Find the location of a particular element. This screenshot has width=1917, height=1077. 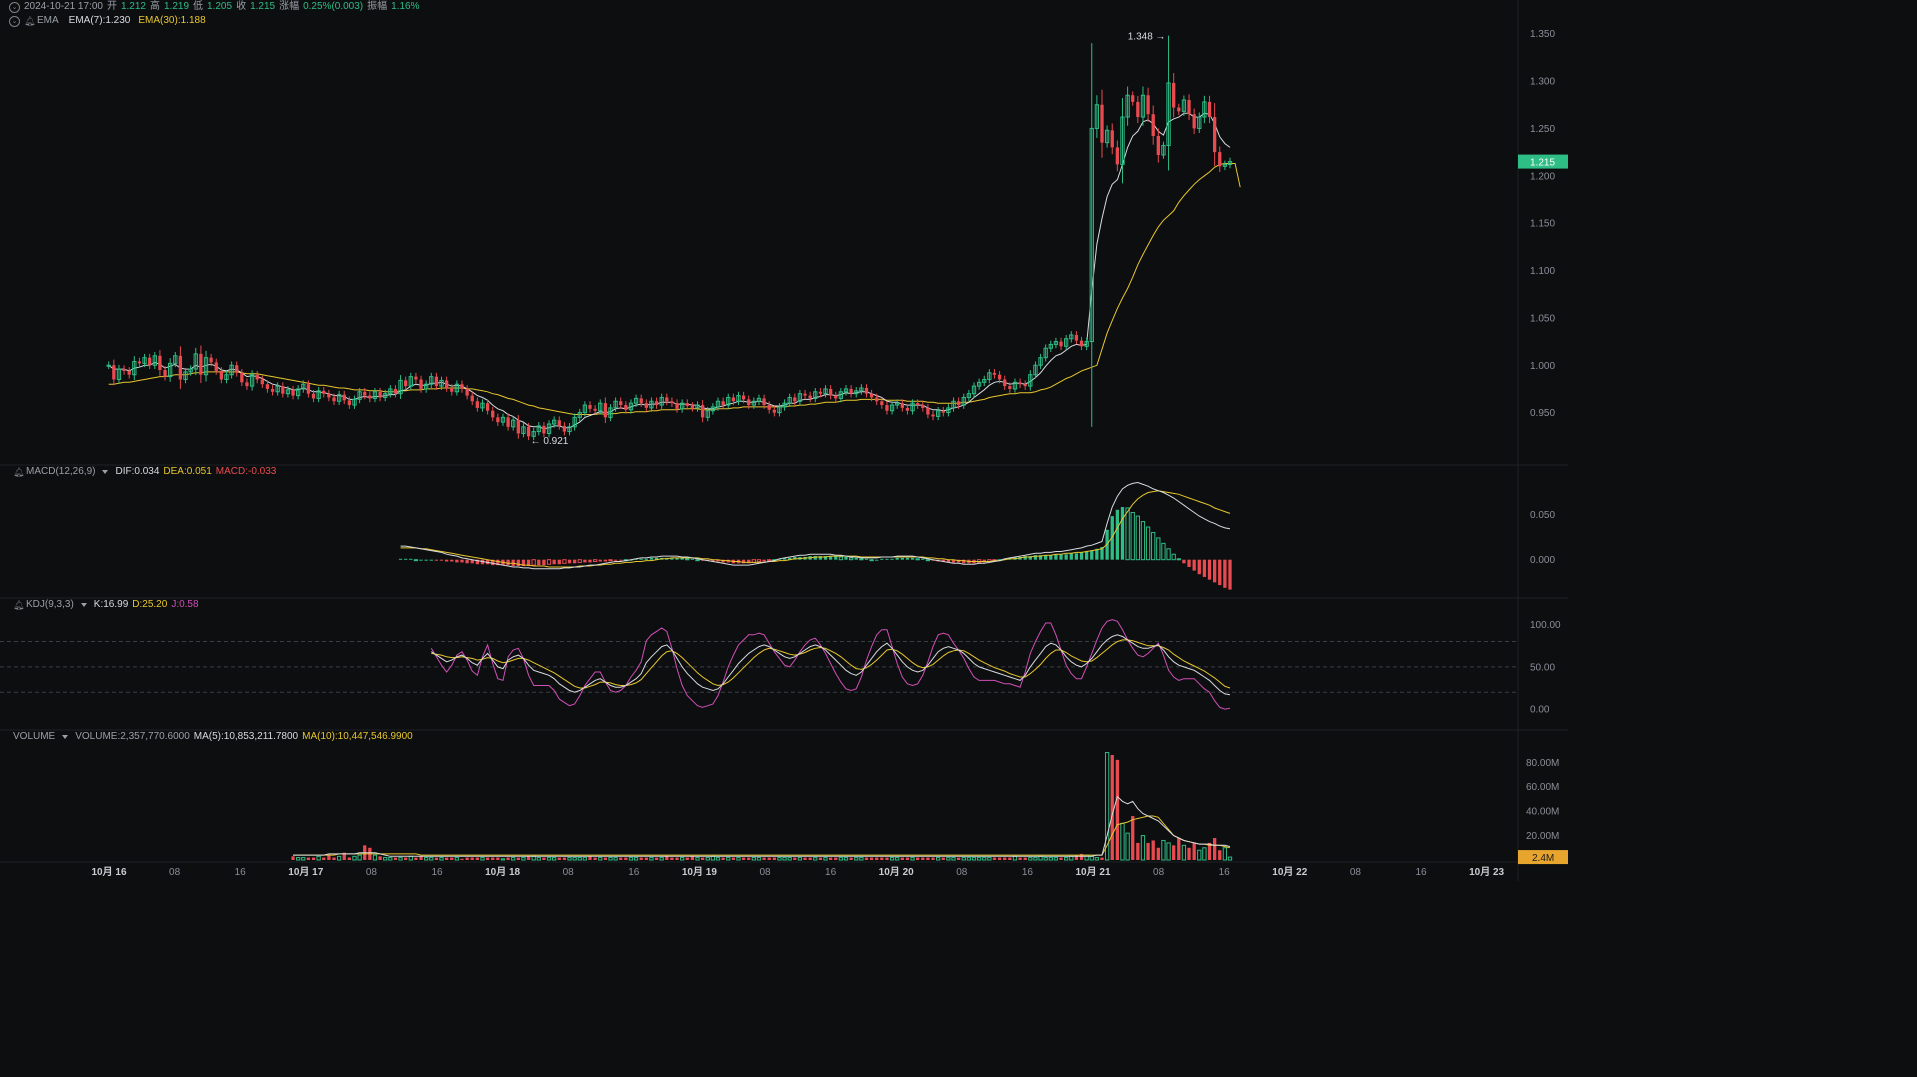

kdj-indicator-name: KDJ(9,3,3) is located at coordinates (50, 605).